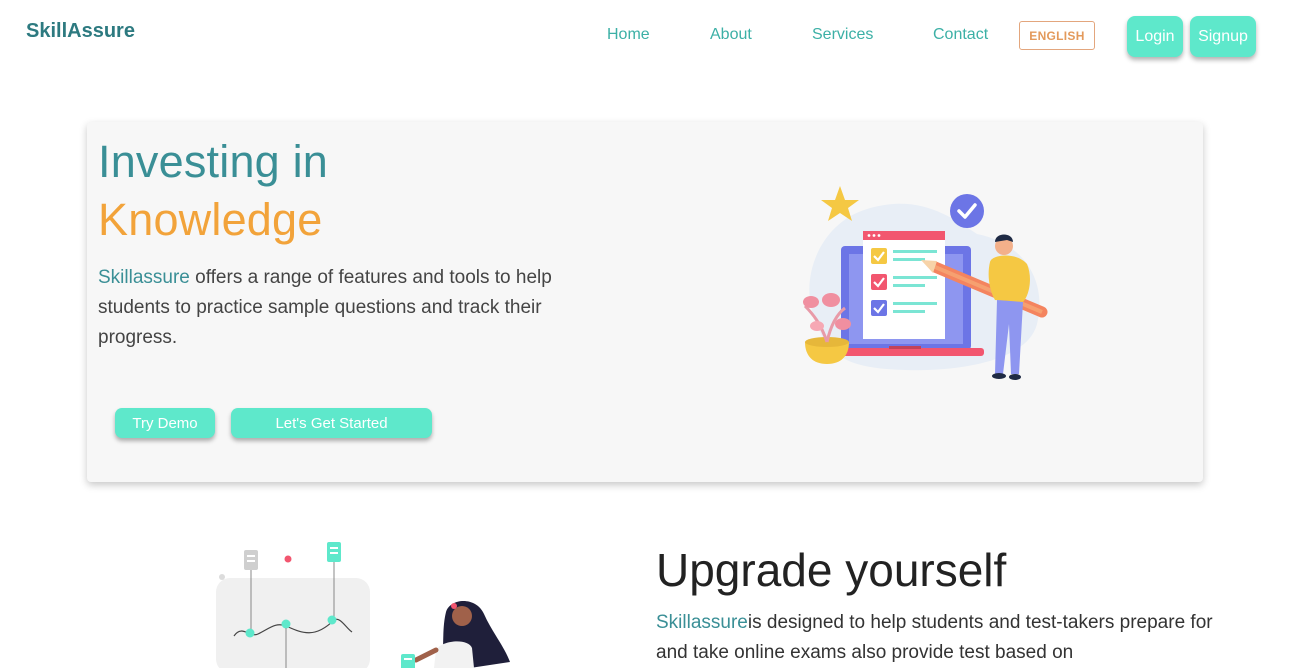 The width and height of the screenshot is (1292, 668). What do you see at coordinates (80, 31) in the screenshot?
I see `brand-logo: SkillAssure` at bounding box center [80, 31].